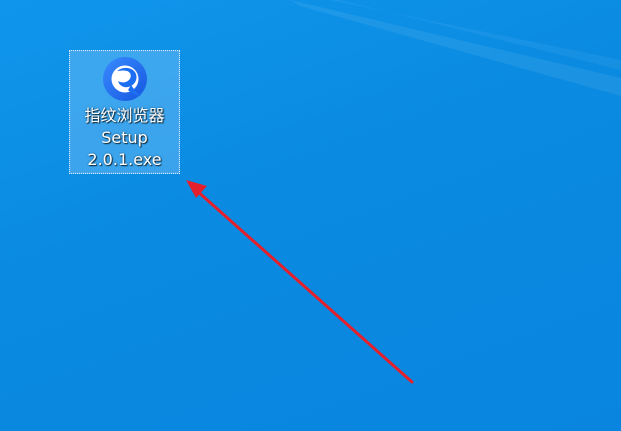 Image resolution: width=621 pixels, height=431 pixels. Describe the element at coordinates (124, 159) in the screenshot. I see `icon-label-line-3: 2.0.1.exe` at that location.